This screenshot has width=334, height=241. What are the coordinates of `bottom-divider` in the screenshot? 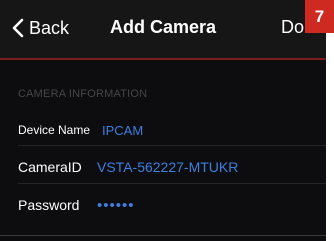 It's located at (163, 235).